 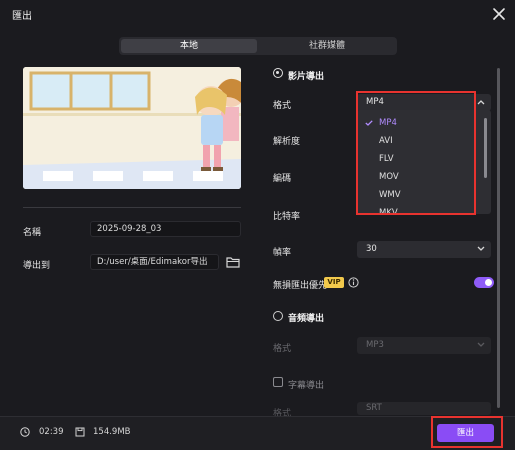 I want to click on subtitle-format-value: SRT, so click(x=374, y=408).